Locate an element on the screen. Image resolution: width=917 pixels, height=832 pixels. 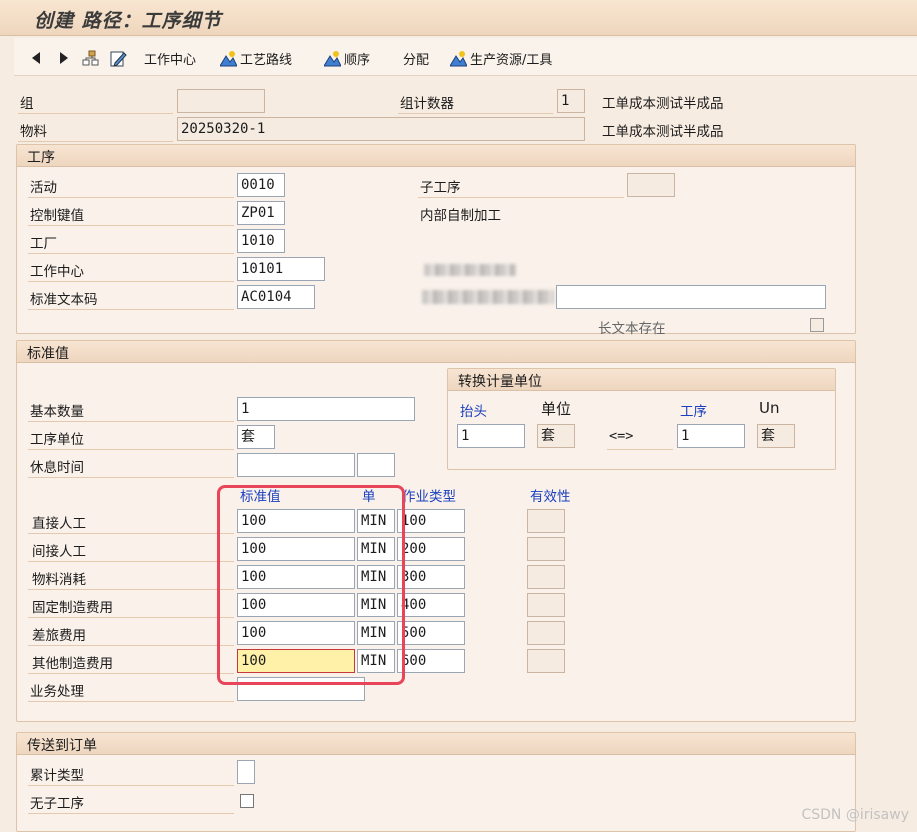
header-unit-field: 套 is located at coordinates (556, 436).